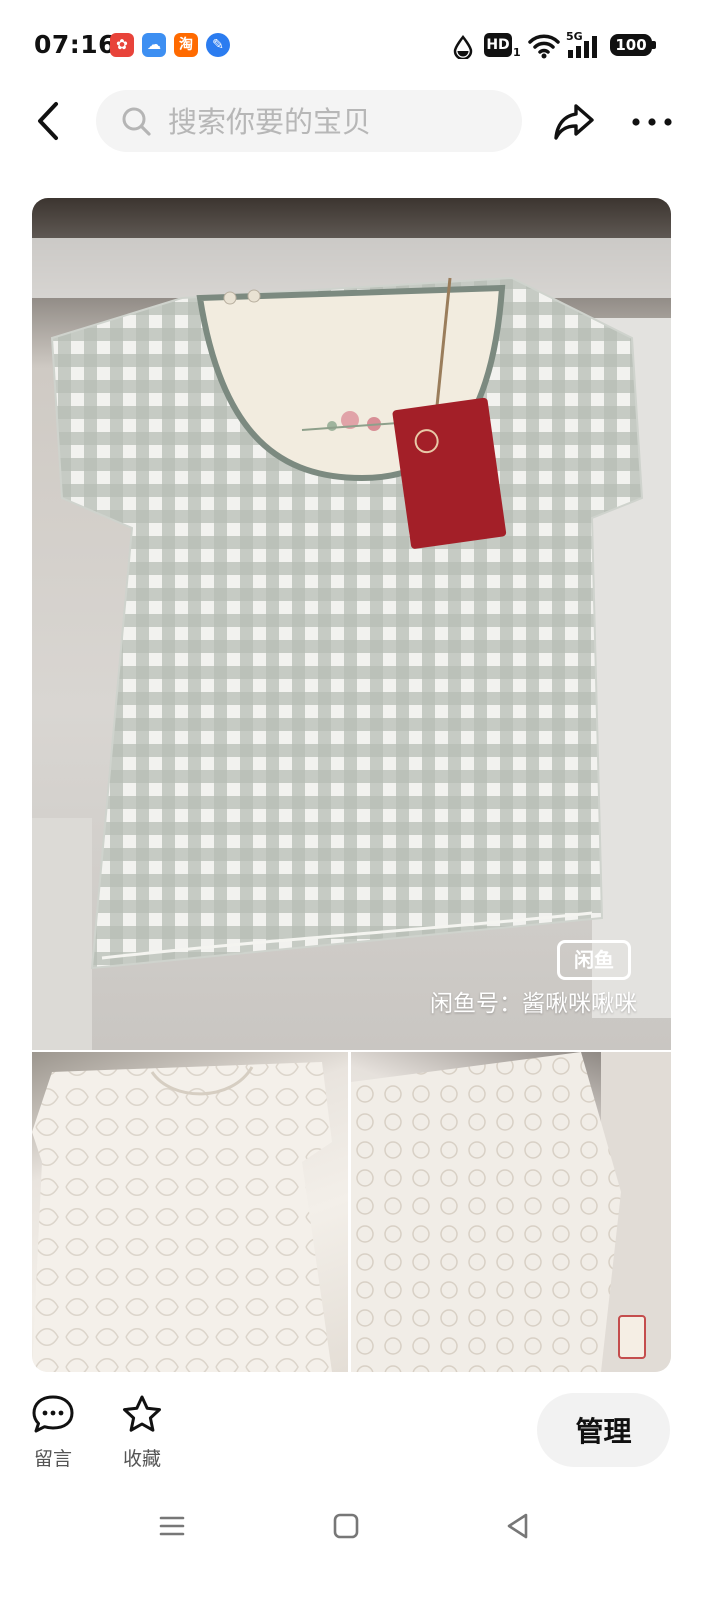  I want to click on hd-label: HD, so click(498, 45).